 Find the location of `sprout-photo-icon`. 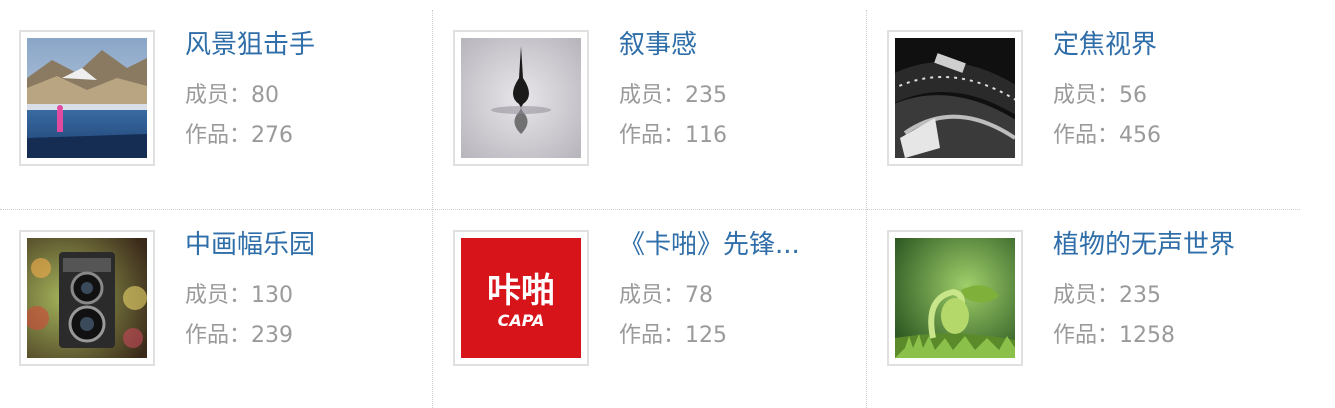

sprout-photo-icon is located at coordinates (955, 298).